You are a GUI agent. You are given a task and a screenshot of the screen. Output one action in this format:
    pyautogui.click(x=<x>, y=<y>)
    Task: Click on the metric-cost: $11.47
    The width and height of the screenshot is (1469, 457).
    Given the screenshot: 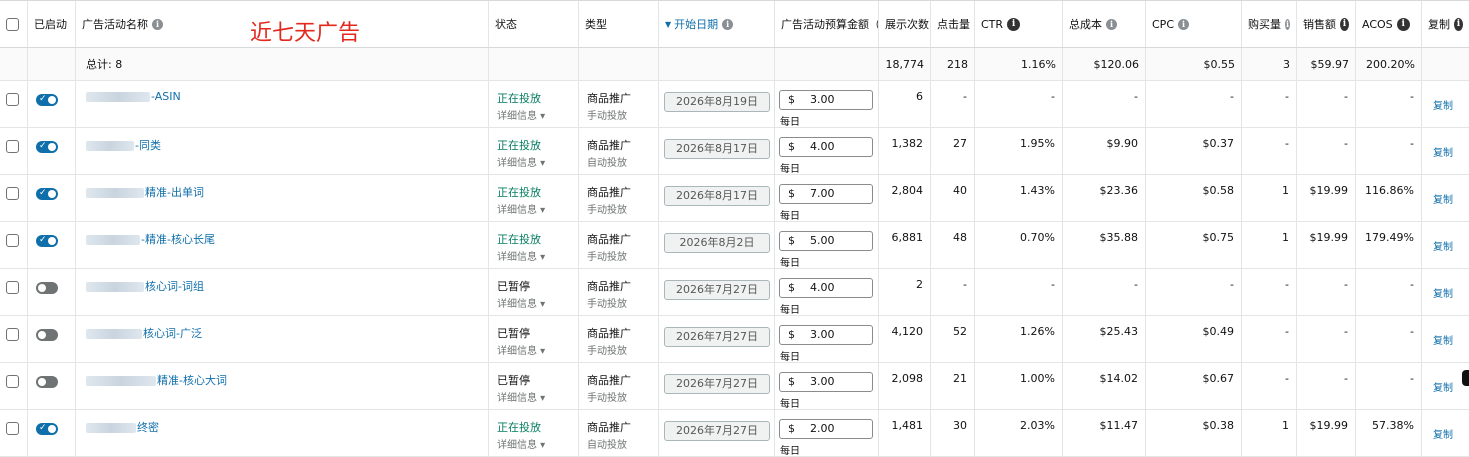 What is the action you would take?
    pyautogui.click(x=1119, y=425)
    